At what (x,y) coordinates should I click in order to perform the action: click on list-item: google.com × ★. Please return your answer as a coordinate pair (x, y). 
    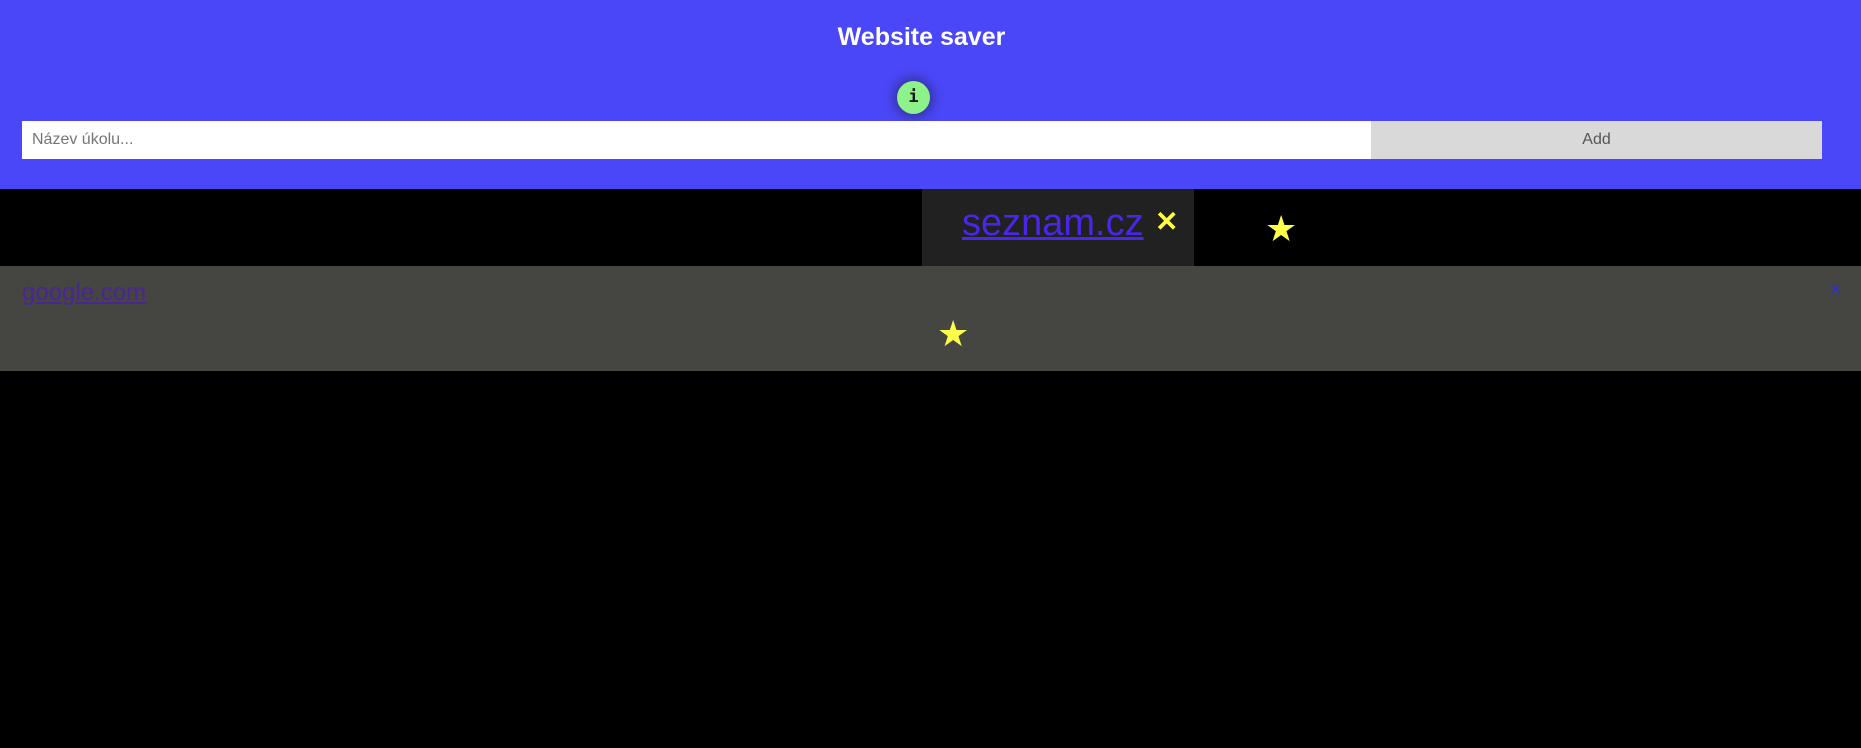
    Looking at the image, I should click on (930, 318).